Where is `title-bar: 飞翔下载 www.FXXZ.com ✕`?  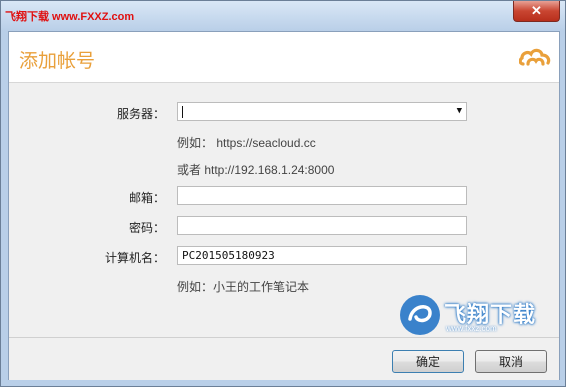 title-bar: 飞翔下载 www.FXXZ.com ✕ is located at coordinates (283, 16).